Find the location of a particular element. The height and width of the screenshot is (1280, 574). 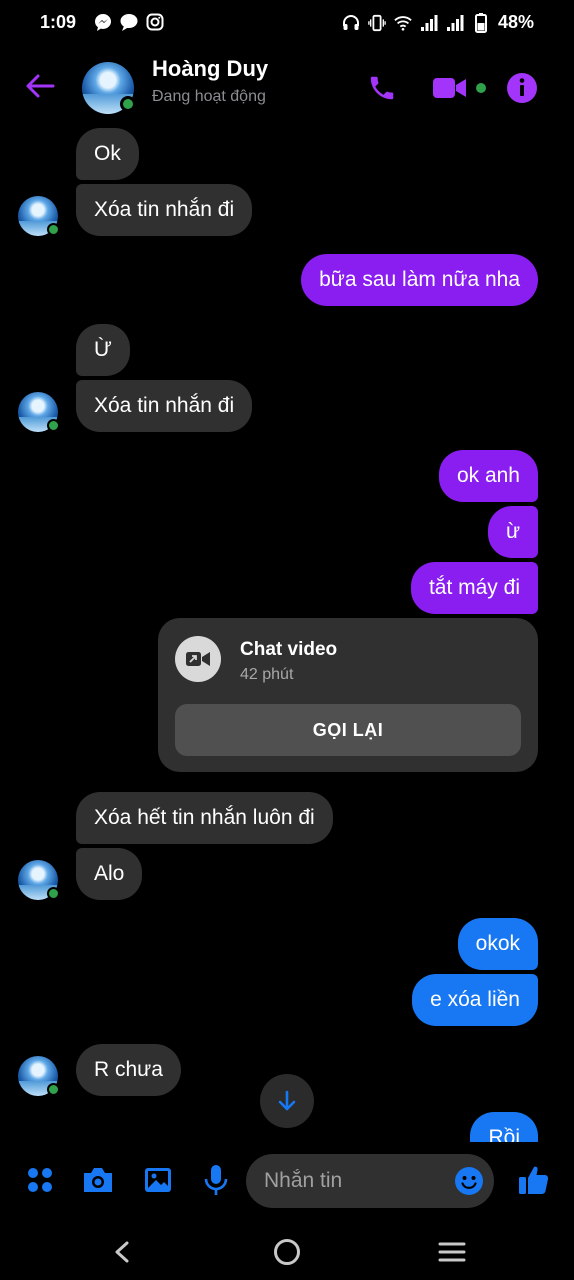

chat-bubble-icon is located at coordinates (129, 22).